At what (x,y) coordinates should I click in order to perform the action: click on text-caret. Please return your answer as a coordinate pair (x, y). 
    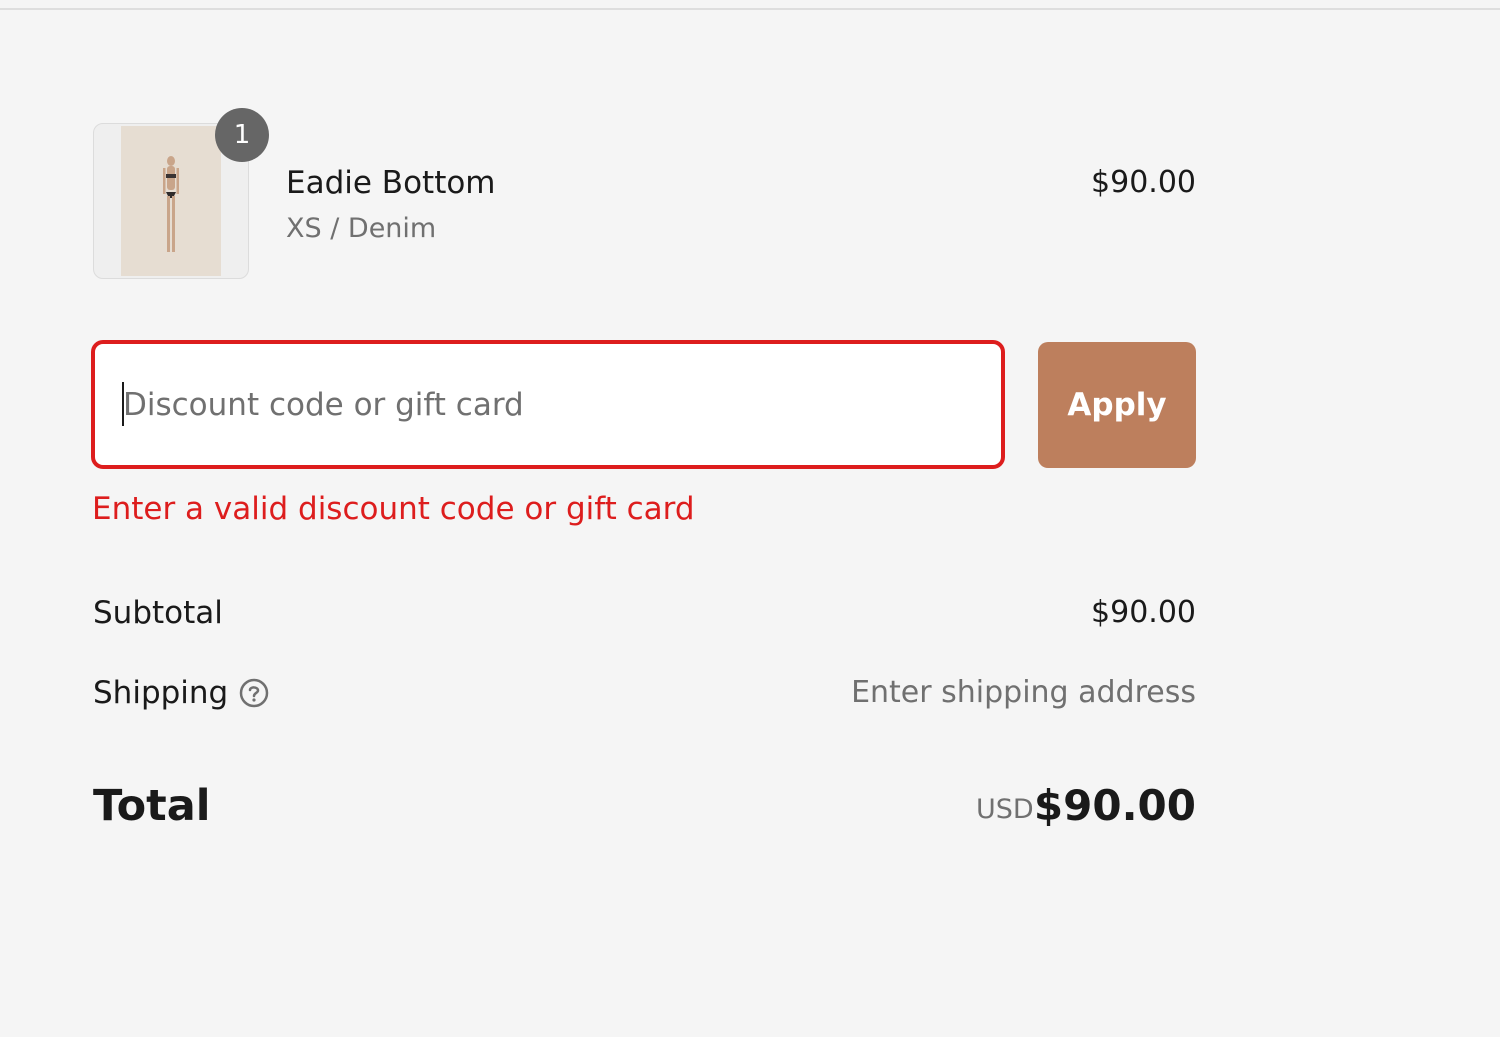
    Looking at the image, I should click on (123, 404).